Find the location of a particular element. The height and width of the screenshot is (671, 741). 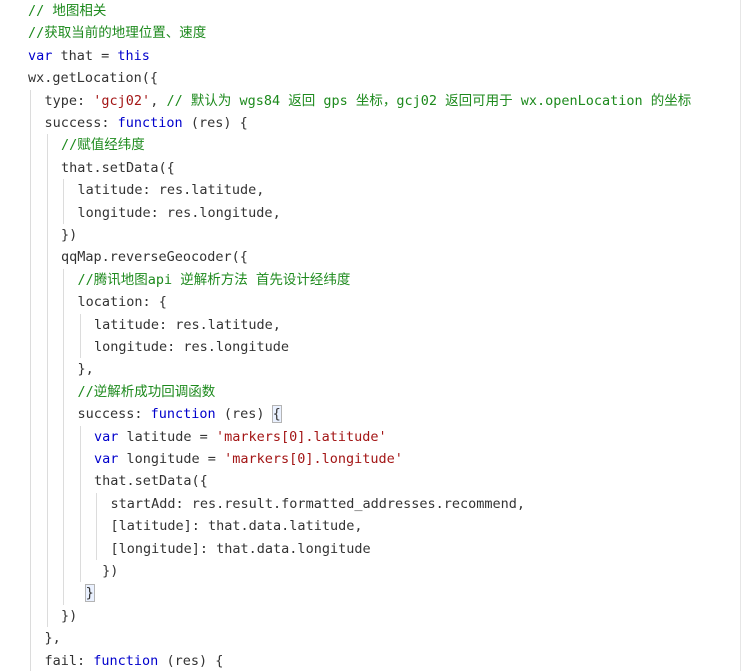

code-line: //赋值经纬度 is located at coordinates (103, 145).